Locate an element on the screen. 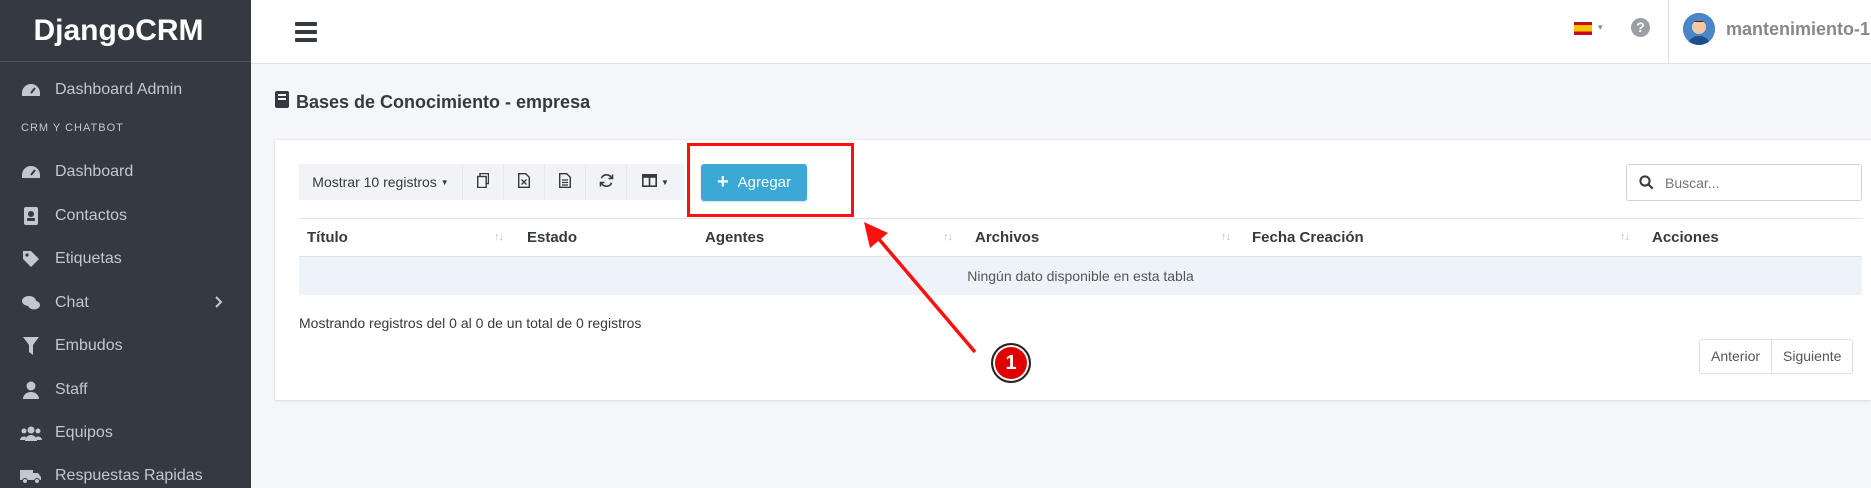 Image resolution: width=1871 pixels, height=488 pixels. brand-logo: DjangoCRM is located at coordinates (125, 31).